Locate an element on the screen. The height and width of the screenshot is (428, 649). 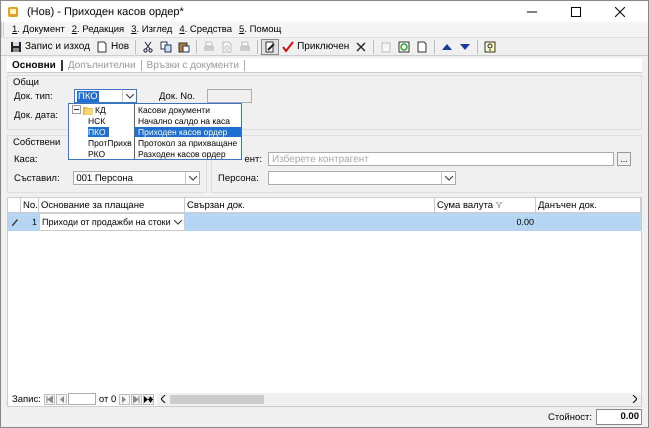
basis-combobox: Приходи от продажби на стоки is located at coordinates (112, 222).